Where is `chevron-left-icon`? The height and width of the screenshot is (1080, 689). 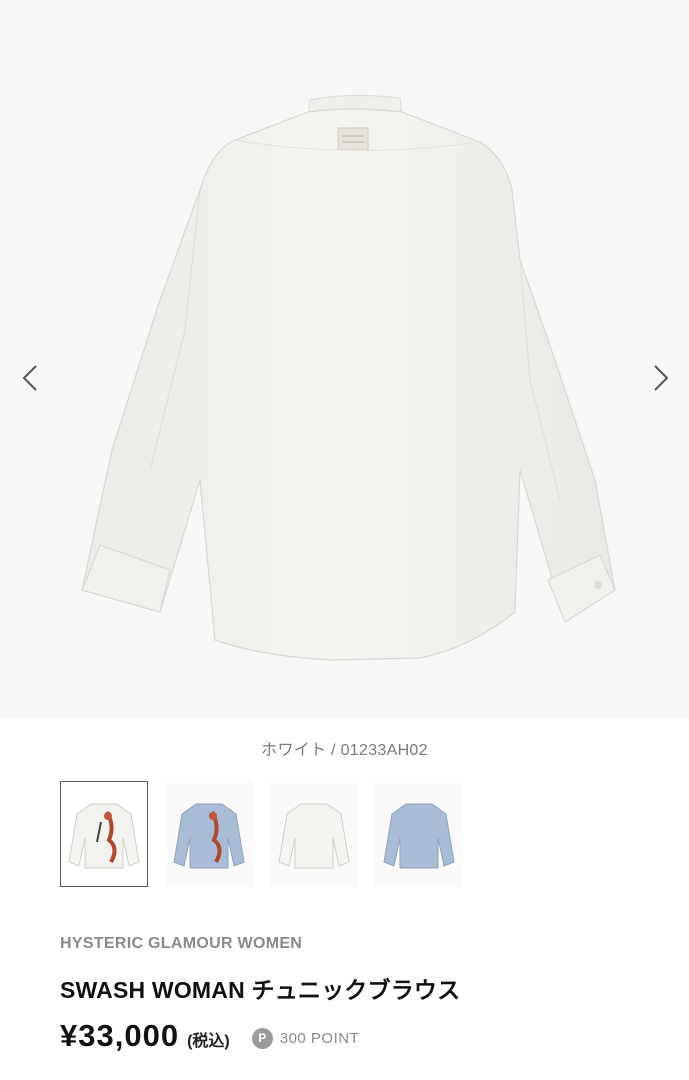
chevron-left-icon is located at coordinates (29, 378).